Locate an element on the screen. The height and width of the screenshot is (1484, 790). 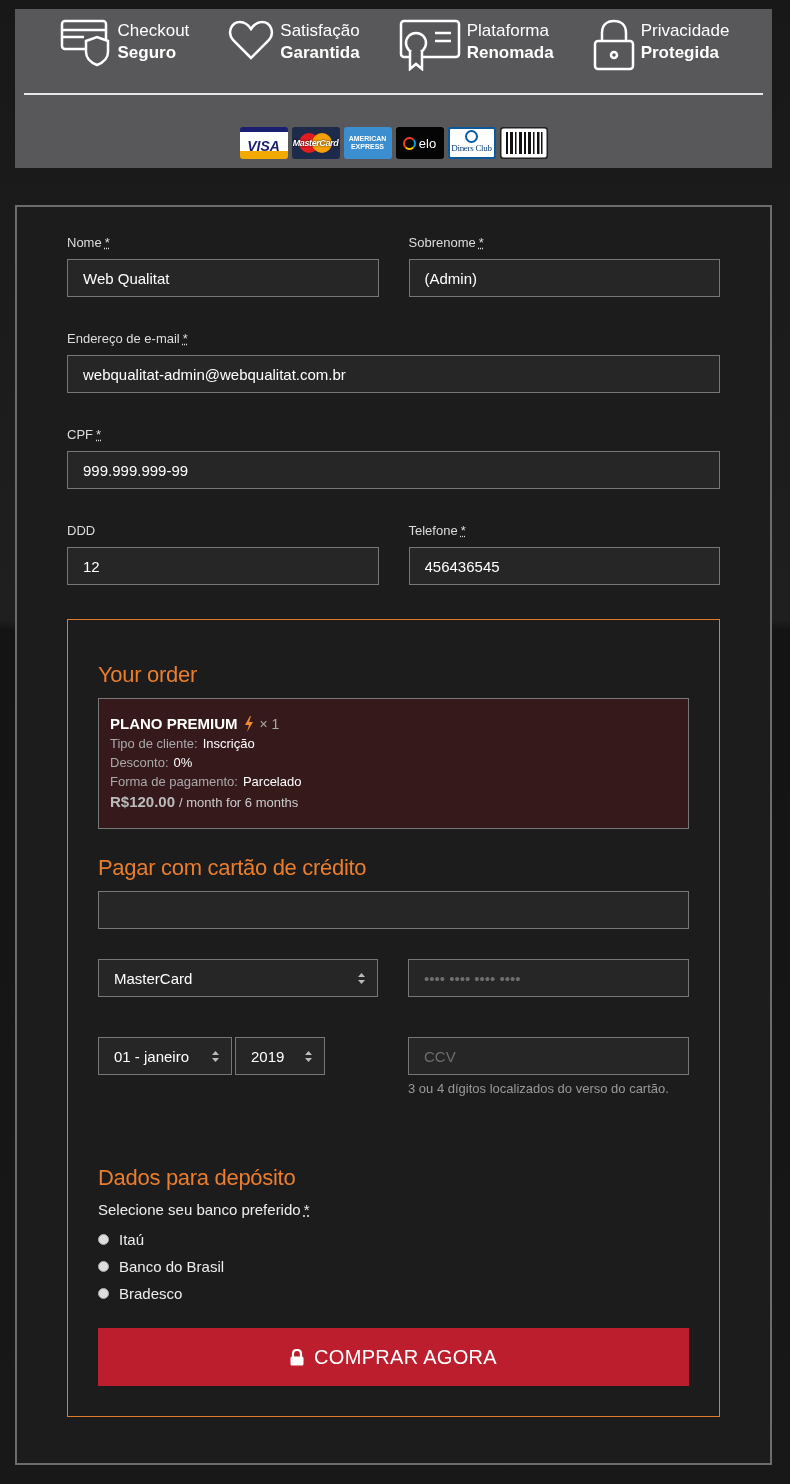
year-select: 2019 is located at coordinates (280, 1056).